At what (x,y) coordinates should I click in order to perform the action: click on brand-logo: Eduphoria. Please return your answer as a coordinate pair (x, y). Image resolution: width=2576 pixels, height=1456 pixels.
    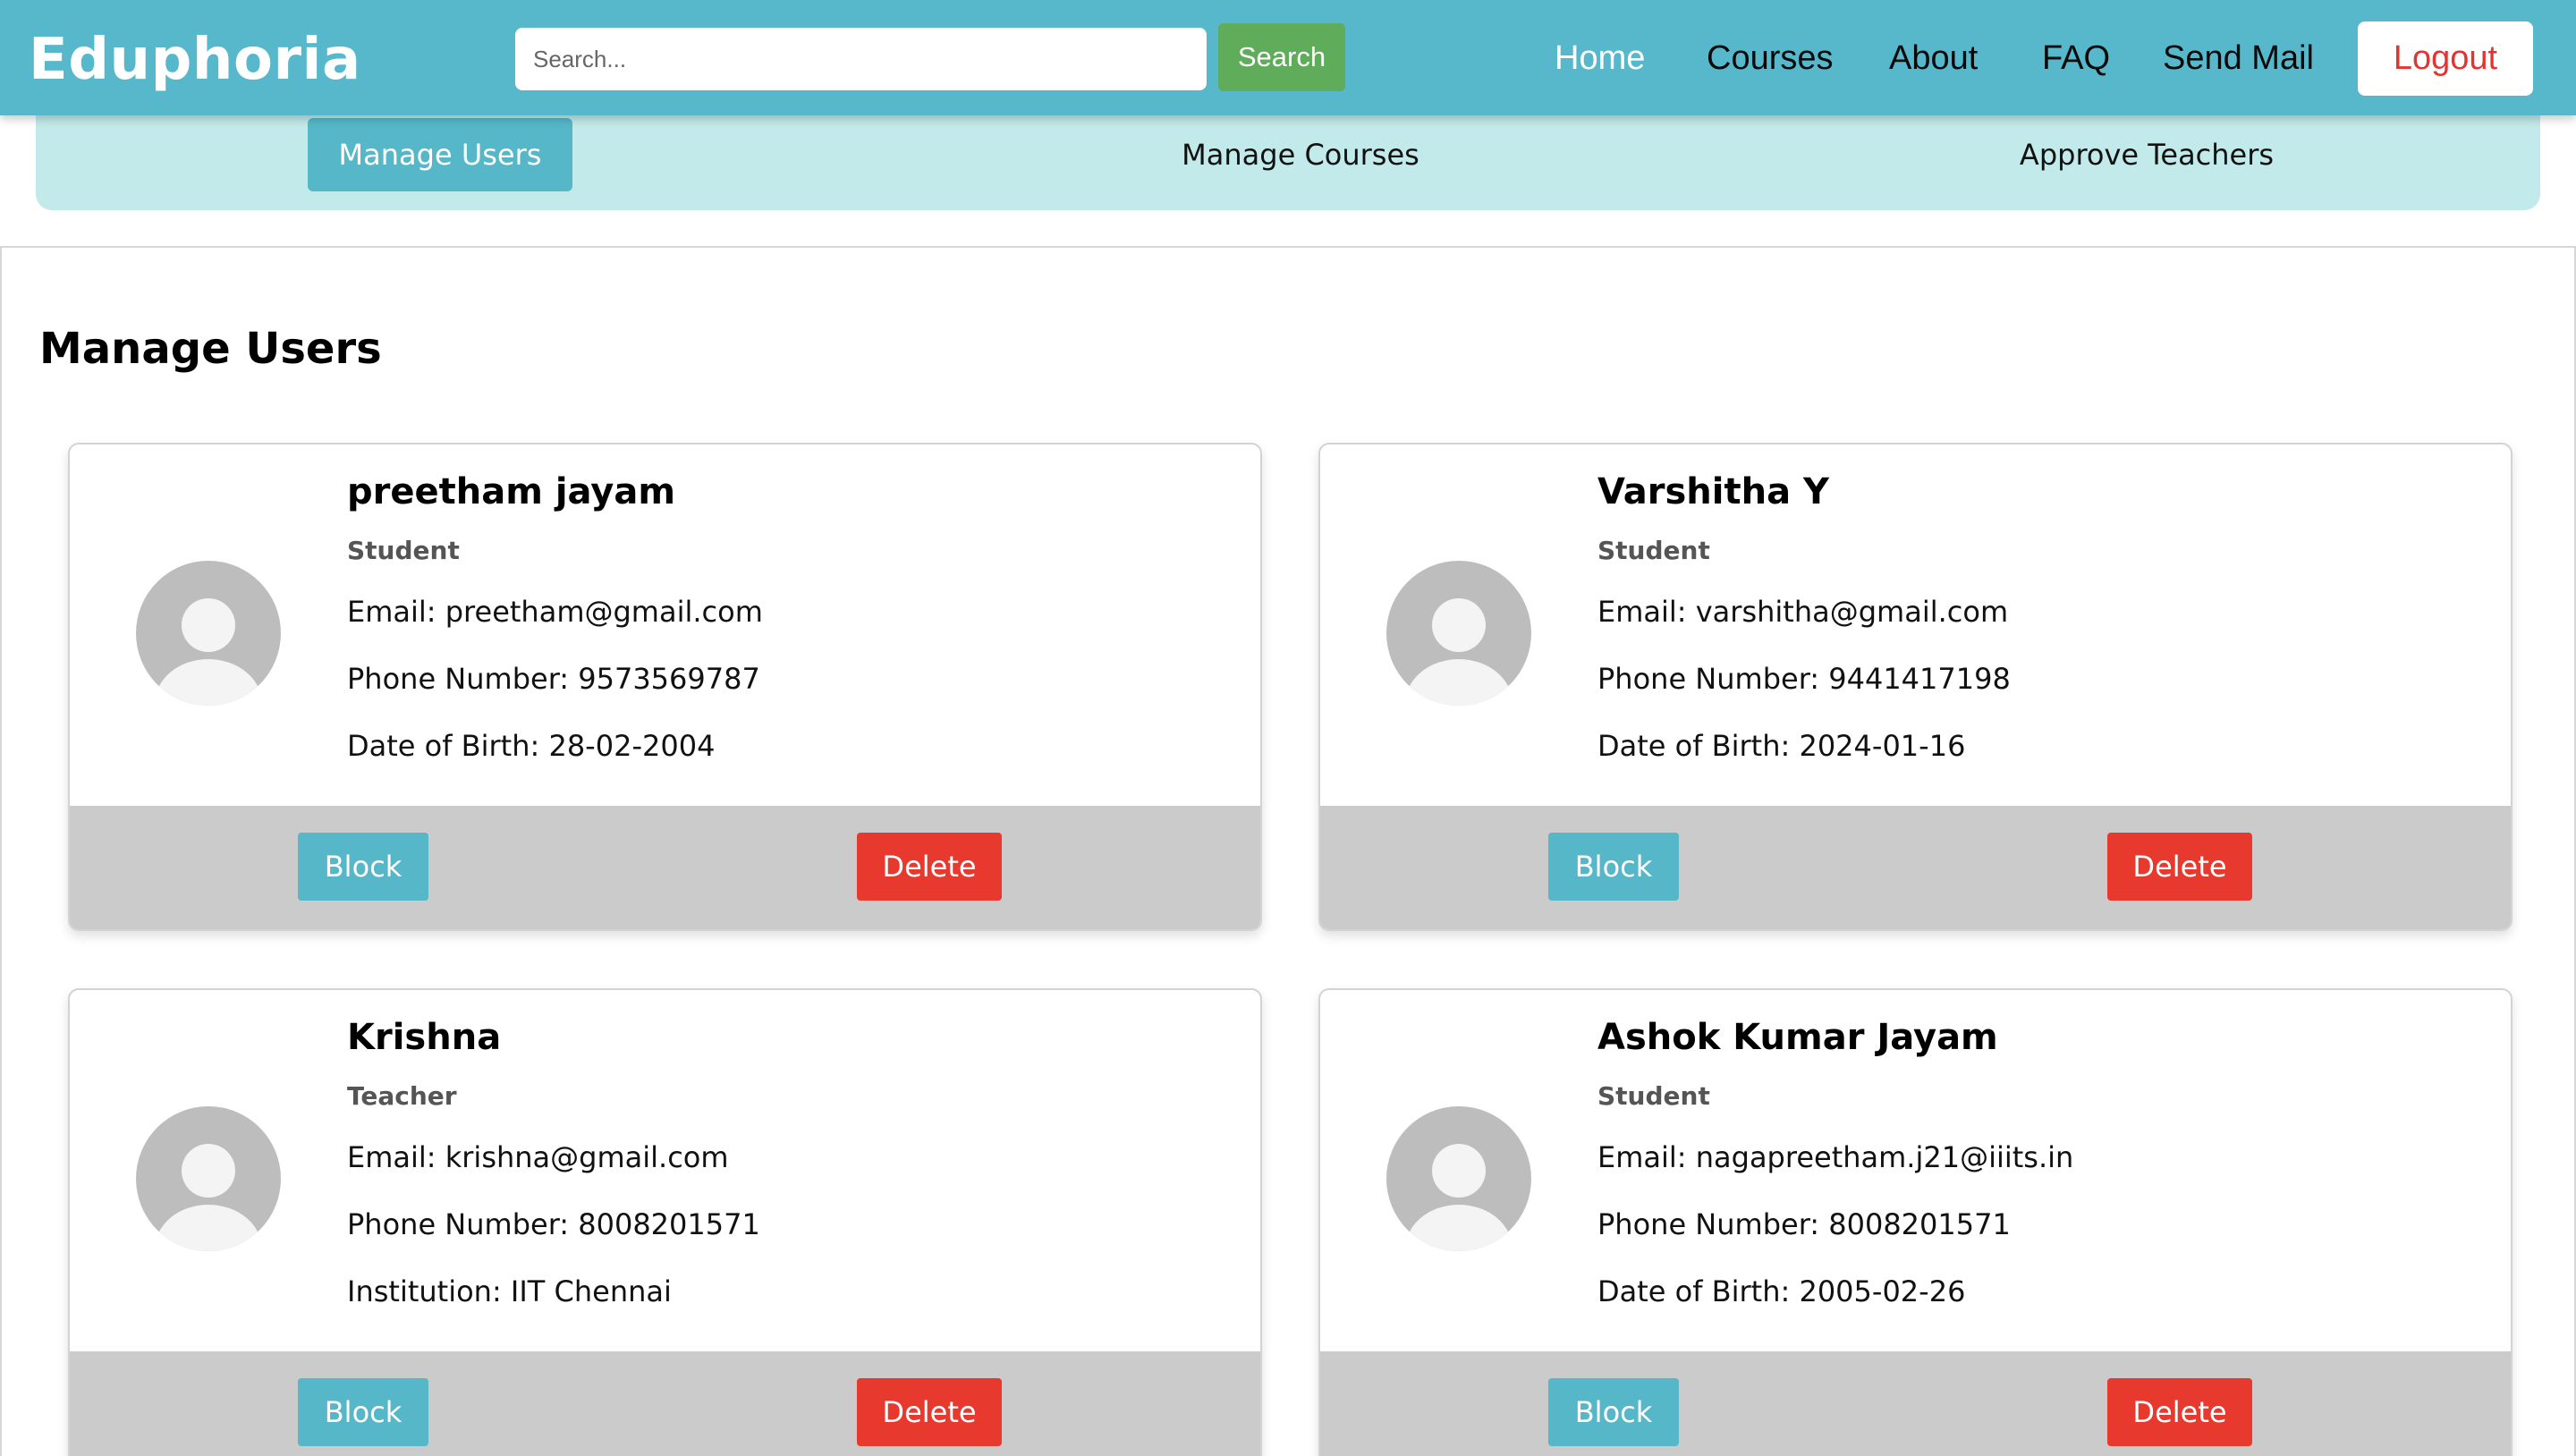
    Looking at the image, I should click on (195, 60).